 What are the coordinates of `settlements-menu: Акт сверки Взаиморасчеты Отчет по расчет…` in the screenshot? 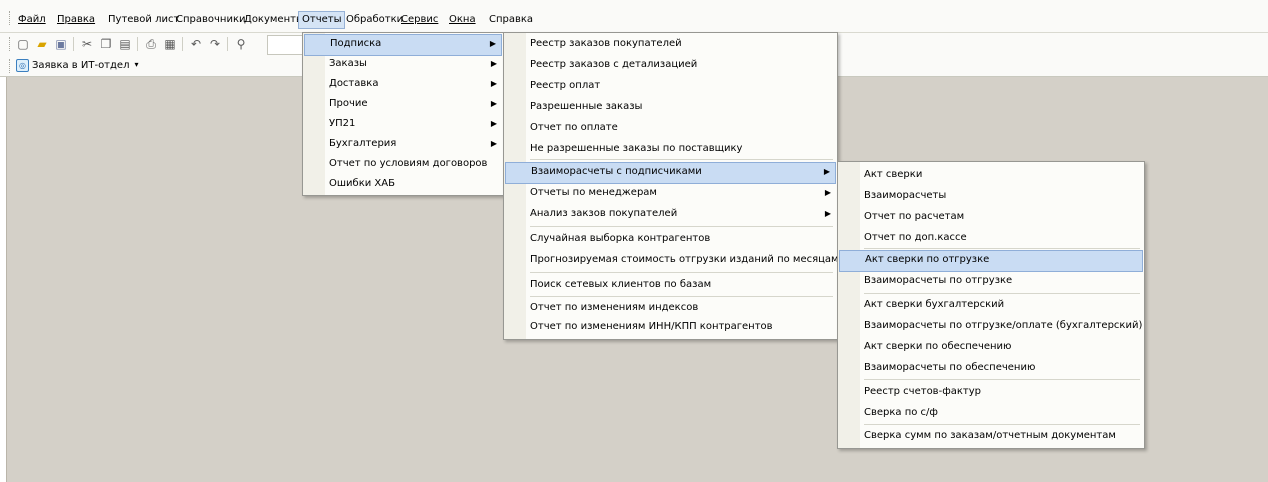 It's located at (991, 305).